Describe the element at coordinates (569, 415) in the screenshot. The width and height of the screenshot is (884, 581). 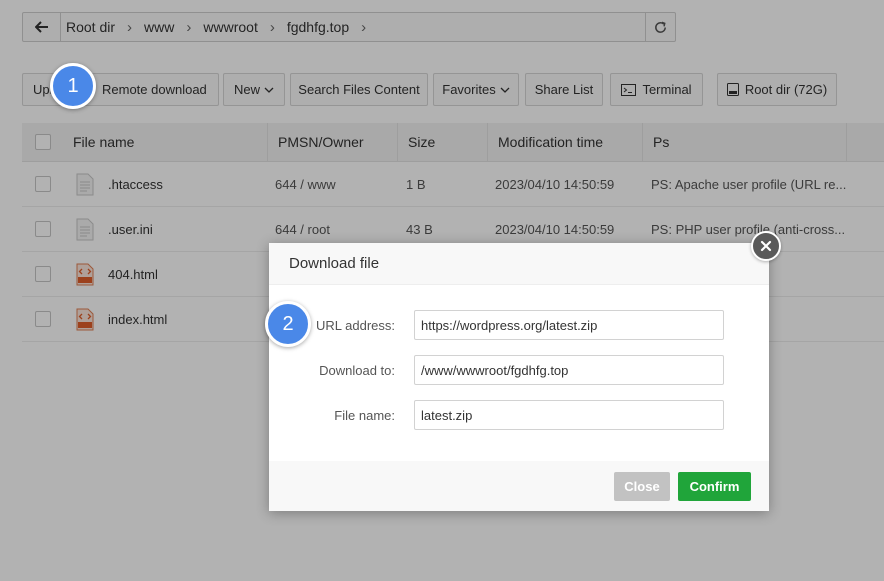
I see `file-name-input` at that location.